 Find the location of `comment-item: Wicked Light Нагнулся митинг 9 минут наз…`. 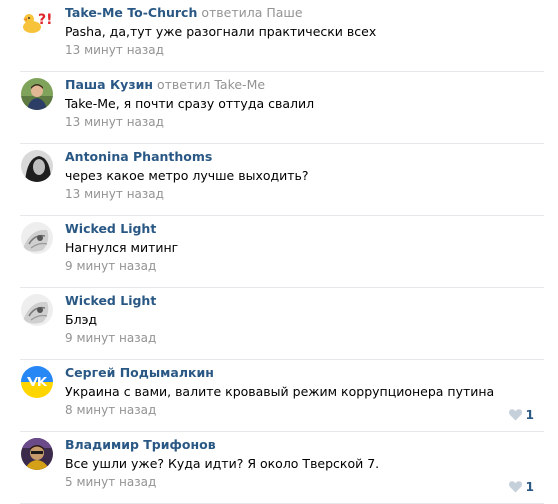

comment-item: Wicked Light Нагнулся митинг 9 минут наз… is located at coordinates (272, 252).